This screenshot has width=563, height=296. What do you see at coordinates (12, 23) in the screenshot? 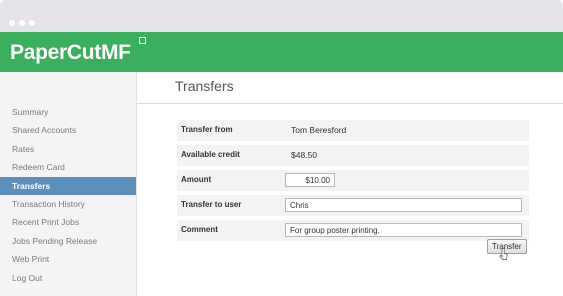
I see `close-dot-icon` at bounding box center [12, 23].